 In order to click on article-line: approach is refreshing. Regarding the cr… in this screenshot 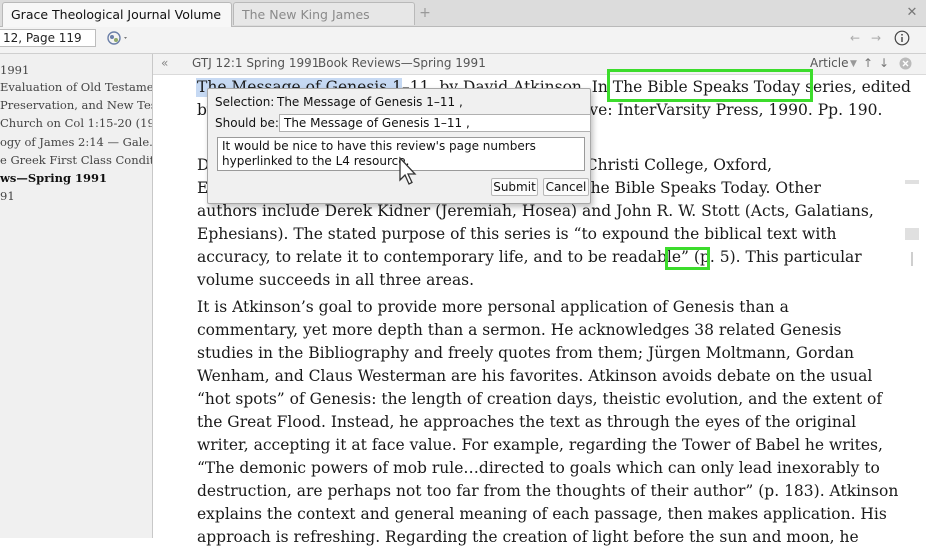, I will do `click(528, 537)`.